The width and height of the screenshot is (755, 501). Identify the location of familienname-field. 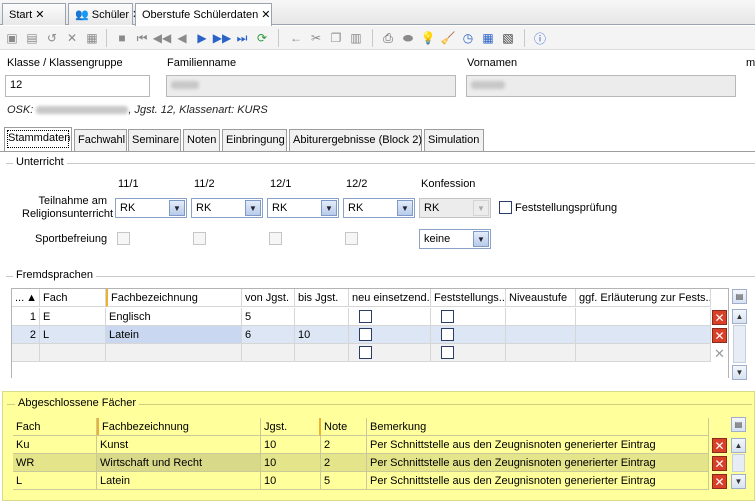
(311, 86).